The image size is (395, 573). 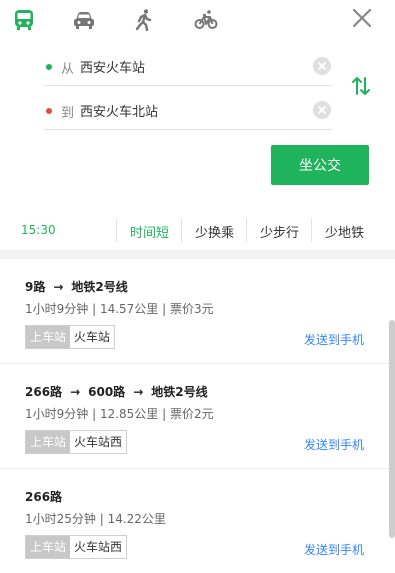 What do you see at coordinates (49, 67) in the screenshot?
I see `origin-dot` at bounding box center [49, 67].